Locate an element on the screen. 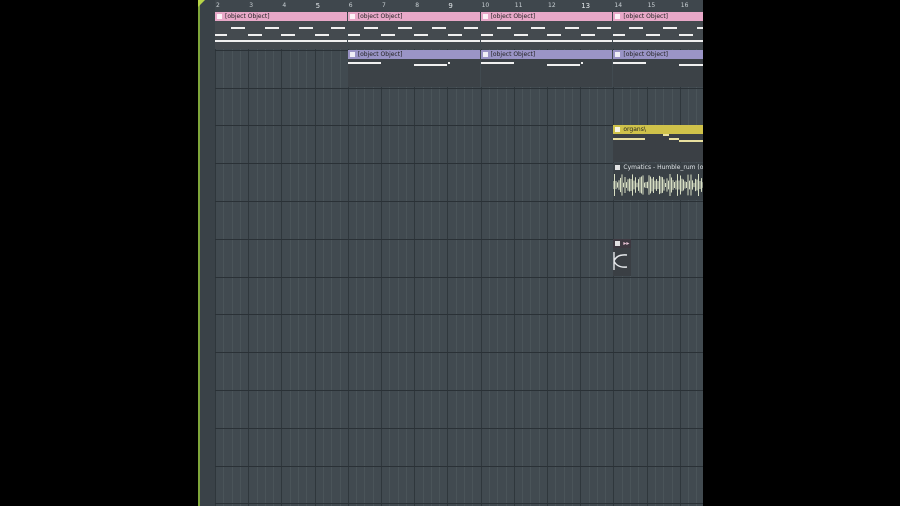 The height and width of the screenshot is (506, 900). clip-header: ▸▸ is located at coordinates (622, 243).